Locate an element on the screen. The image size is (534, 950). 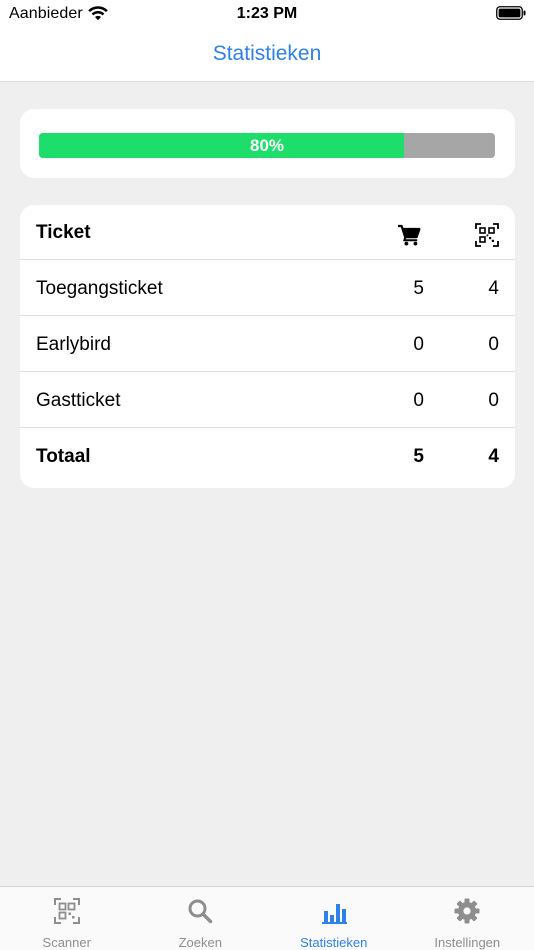
cart-icon is located at coordinates (409, 235).